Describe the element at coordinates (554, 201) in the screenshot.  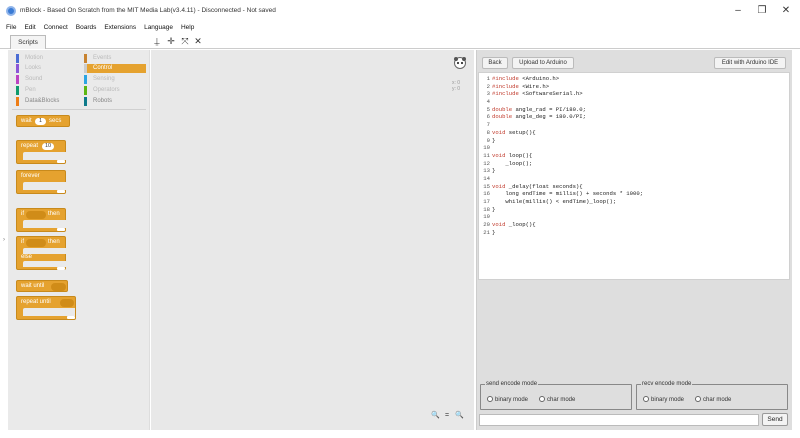
I see `code-text: while(millis() < endTime)_loop();` at that location.